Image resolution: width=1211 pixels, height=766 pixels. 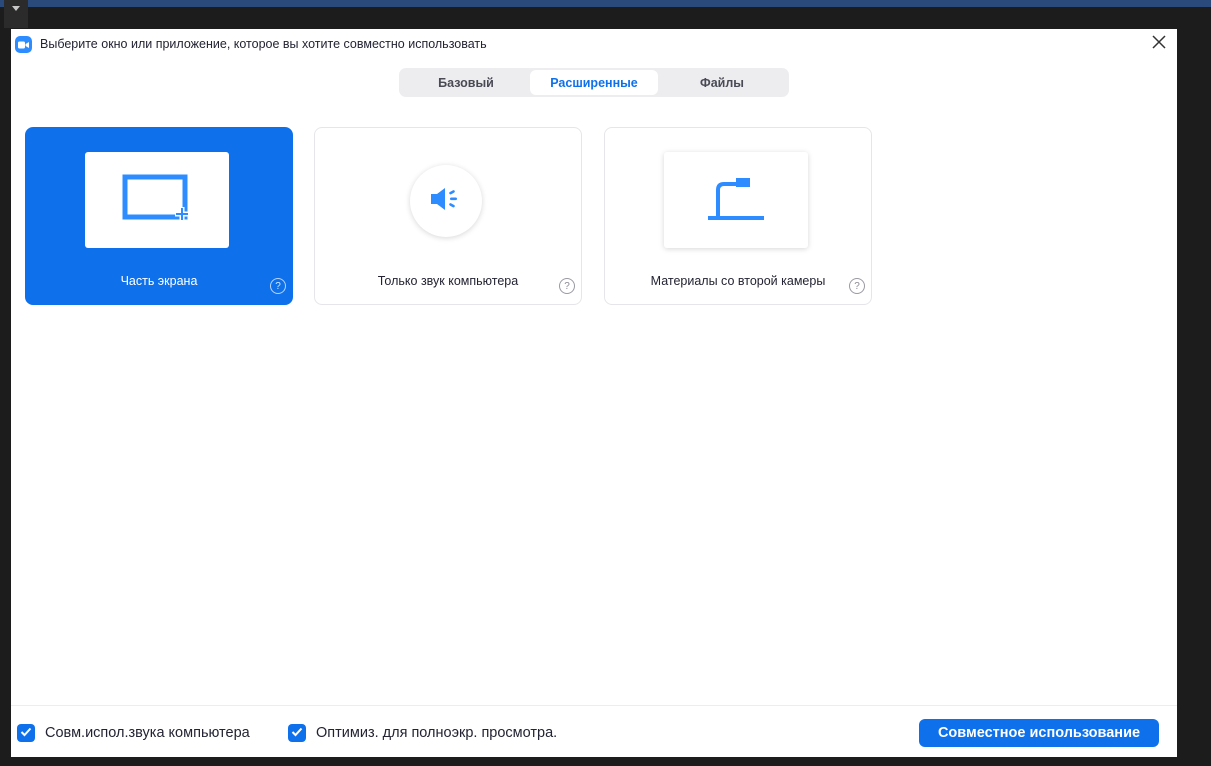 I want to click on tab-advanced: Расширенные, so click(x=594, y=82).